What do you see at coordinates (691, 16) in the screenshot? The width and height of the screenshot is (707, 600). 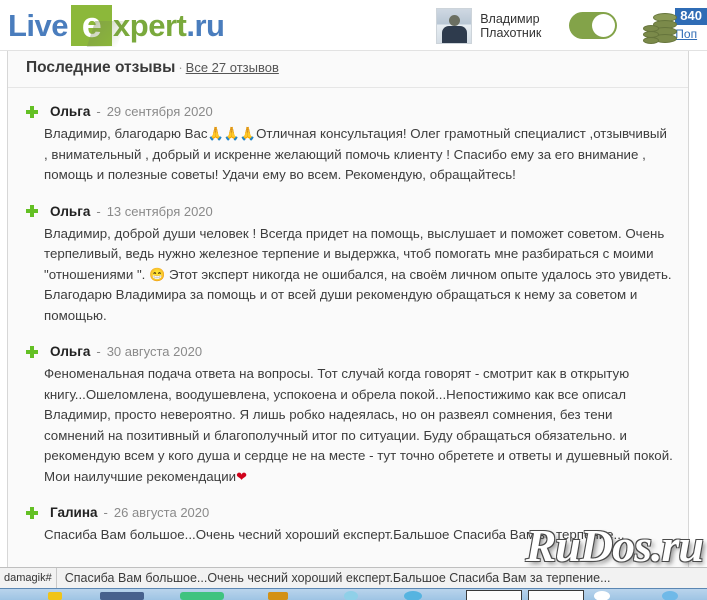 I see `balance-badge: 840` at bounding box center [691, 16].